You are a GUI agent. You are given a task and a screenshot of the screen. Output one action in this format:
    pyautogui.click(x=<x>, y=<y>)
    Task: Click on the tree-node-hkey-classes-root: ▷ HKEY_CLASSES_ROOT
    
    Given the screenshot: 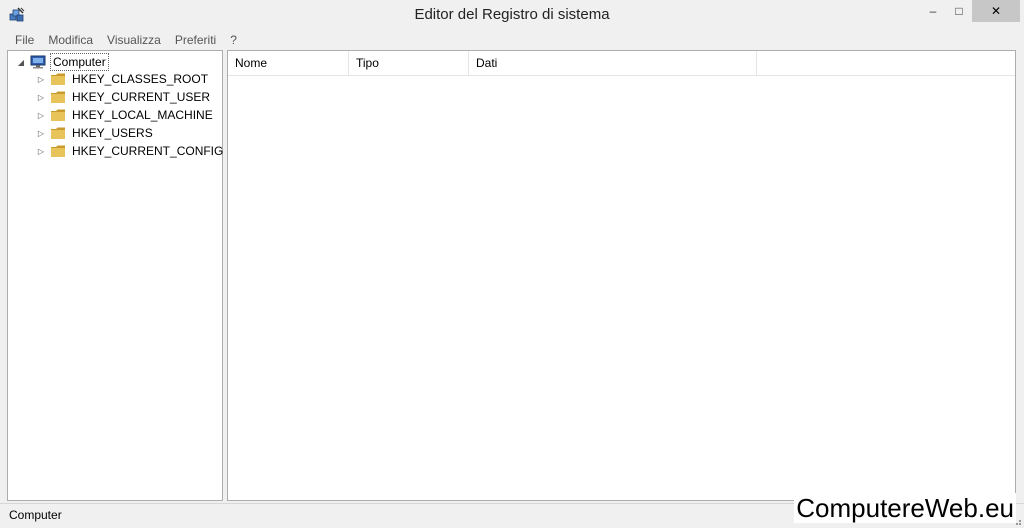 What is the action you would take?
    pyautogui.click(x=123, y=79)
    